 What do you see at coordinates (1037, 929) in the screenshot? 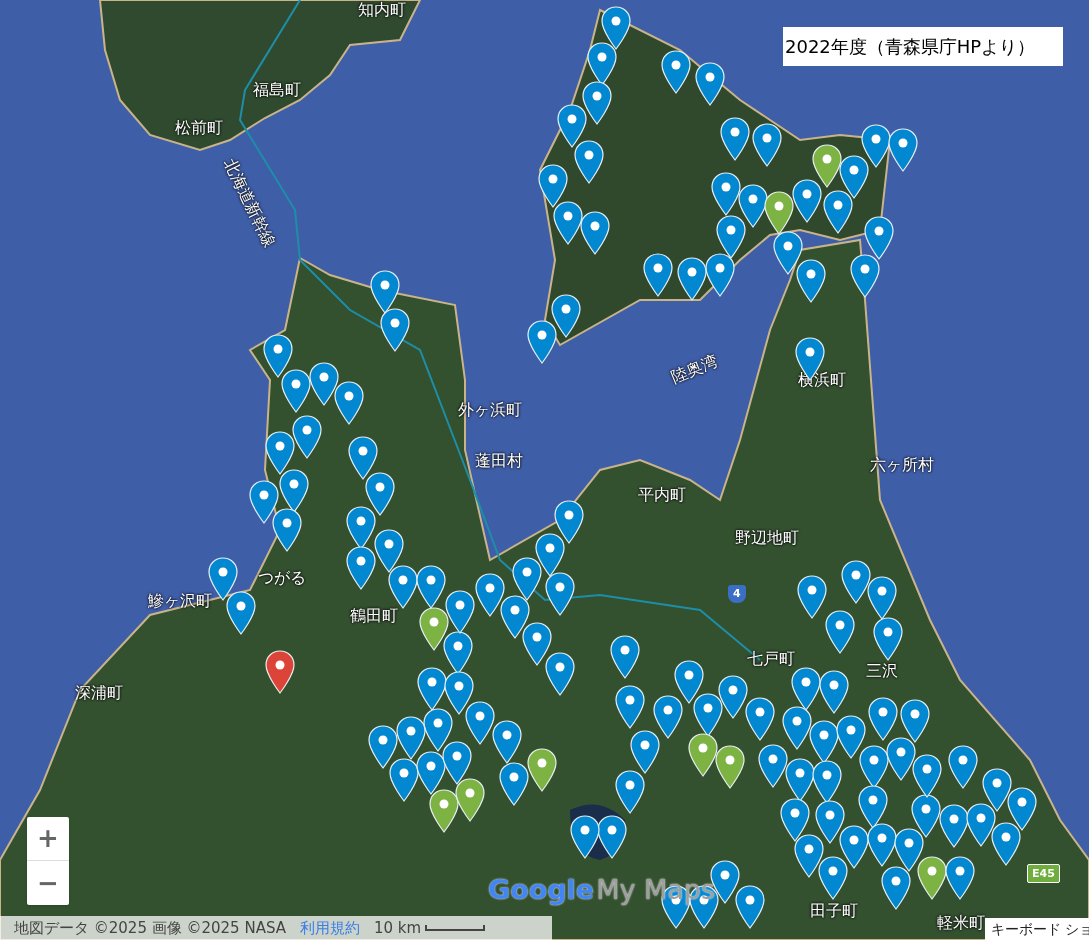
I see `keyboard-shortcuts-button: キーボード ショ` at bounding box center [1037, 929].